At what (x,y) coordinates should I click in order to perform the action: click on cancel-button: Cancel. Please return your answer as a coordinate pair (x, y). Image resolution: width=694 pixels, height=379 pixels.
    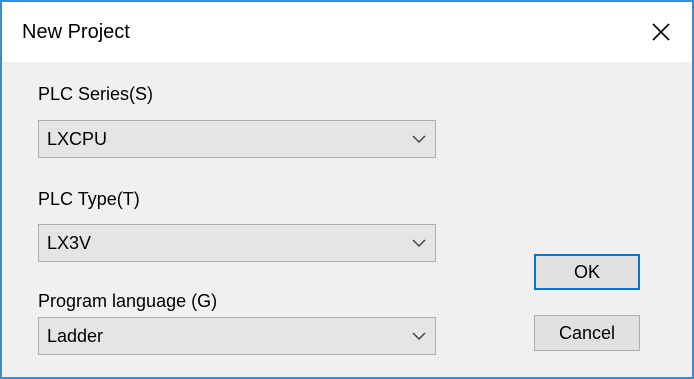
    Looking at the image, I should click on (587, 333).